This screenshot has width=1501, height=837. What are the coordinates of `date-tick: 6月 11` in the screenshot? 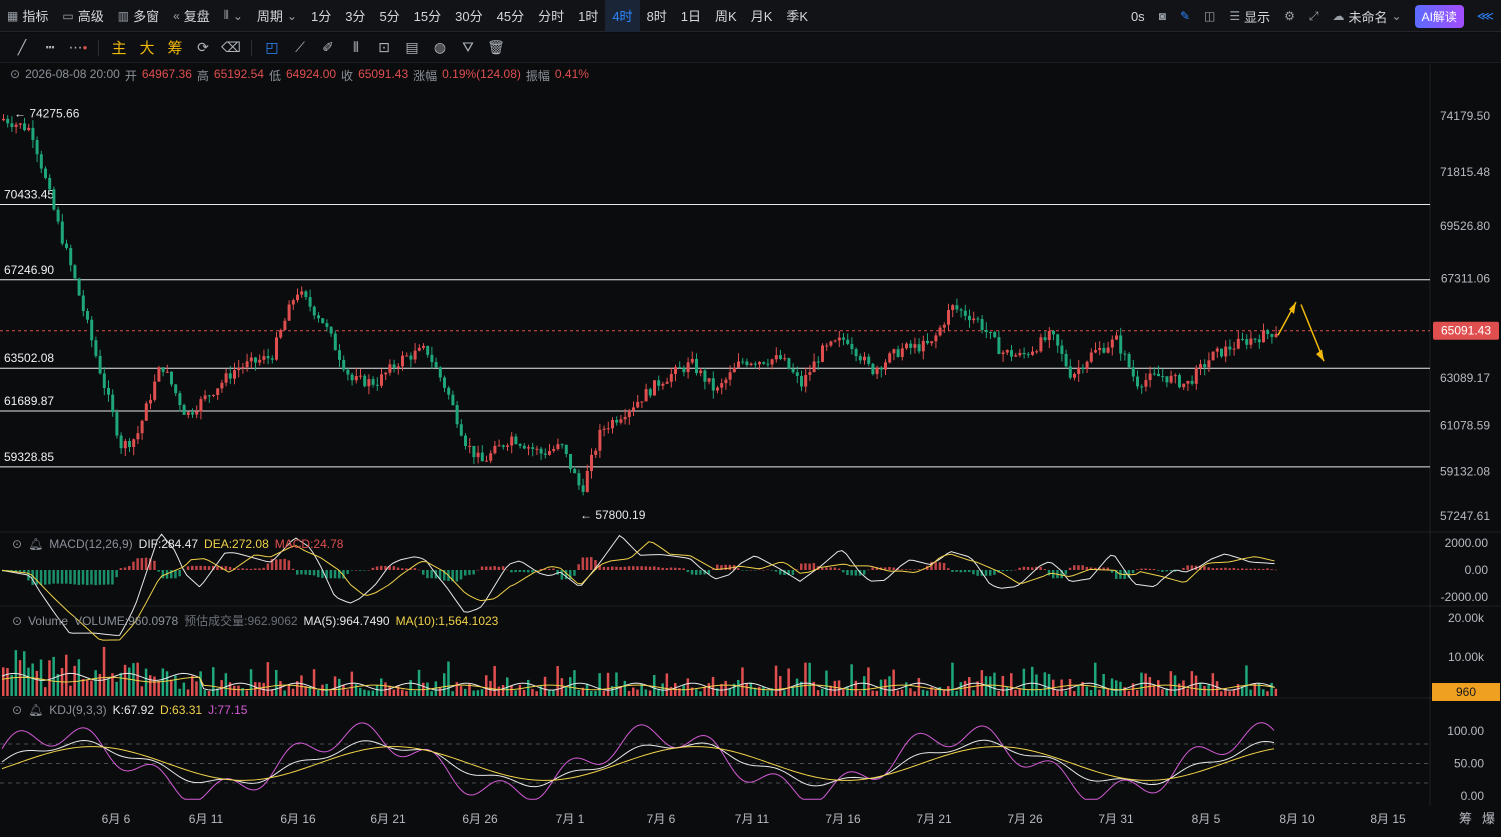 It's located at (206, 819).